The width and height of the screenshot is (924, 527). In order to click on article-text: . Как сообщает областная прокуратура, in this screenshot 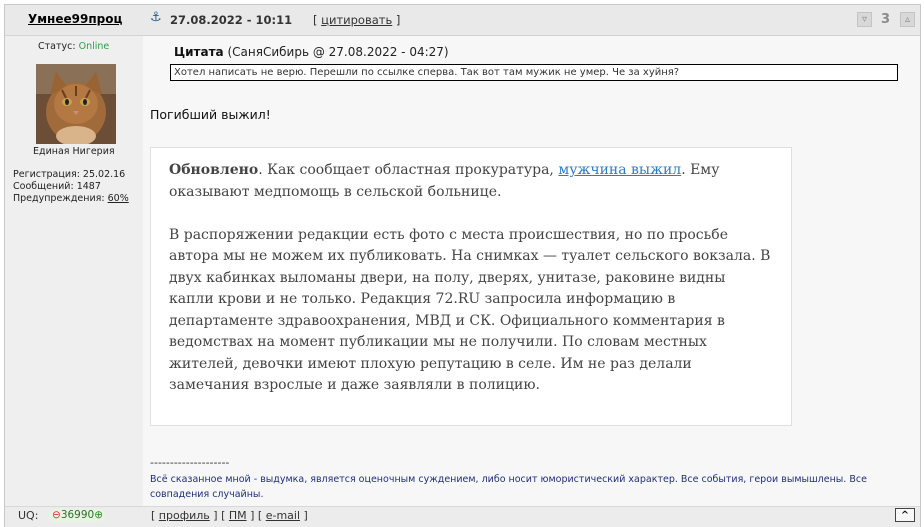, I will do `click(408, 170)`.